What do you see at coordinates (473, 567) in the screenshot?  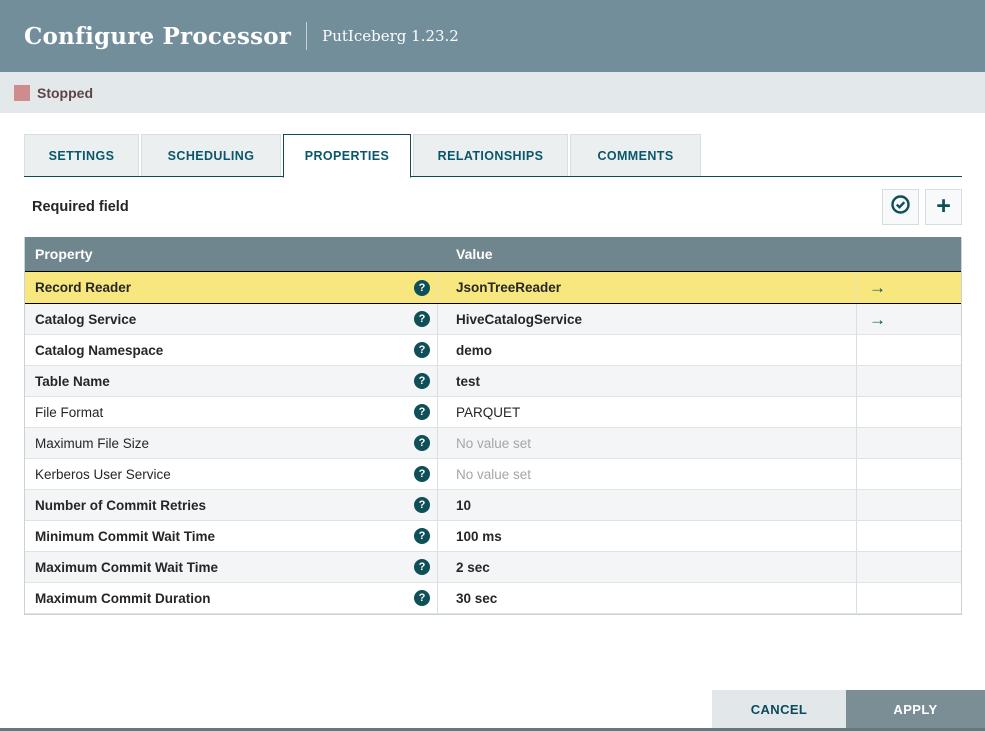 I see `property-value: 2 sec` at bounding box center [473, 567].